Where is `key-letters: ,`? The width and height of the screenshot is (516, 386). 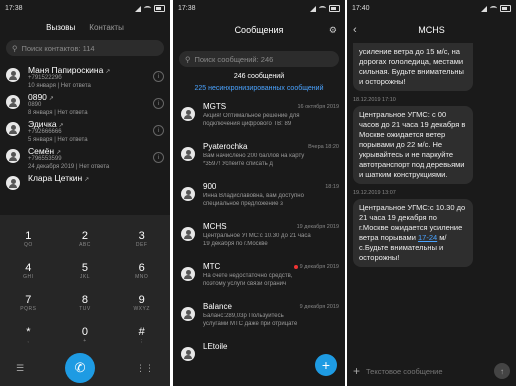 key-letters: , is located at coordinates (28, 341).